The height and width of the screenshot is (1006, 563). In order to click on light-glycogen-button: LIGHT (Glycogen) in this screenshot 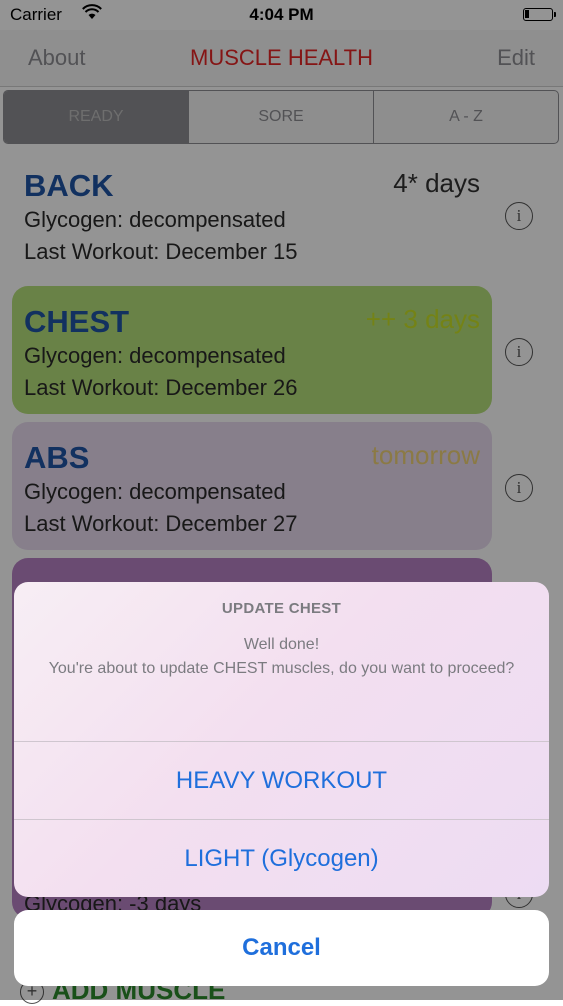, I will do `click(281, 858)`.